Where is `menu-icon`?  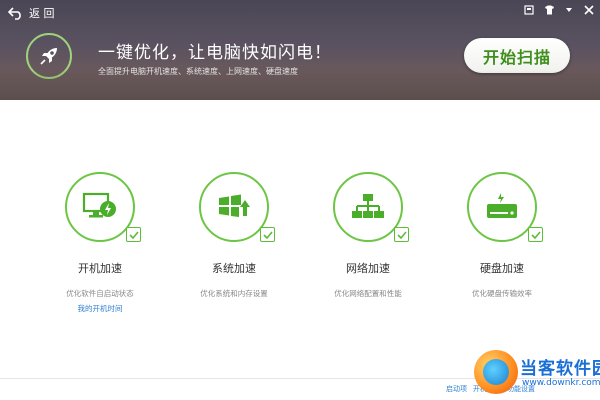 menu-icon is located at coordinates (569, 10).